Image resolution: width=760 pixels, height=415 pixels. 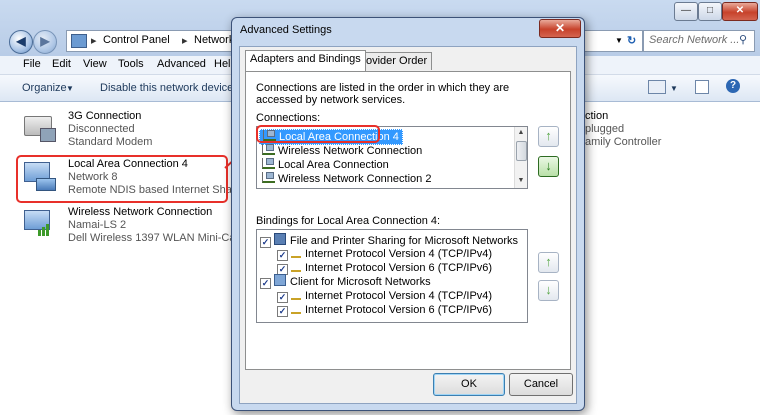 I want to click on scroll-down-icon: ▼, so click(x=521, y=181).